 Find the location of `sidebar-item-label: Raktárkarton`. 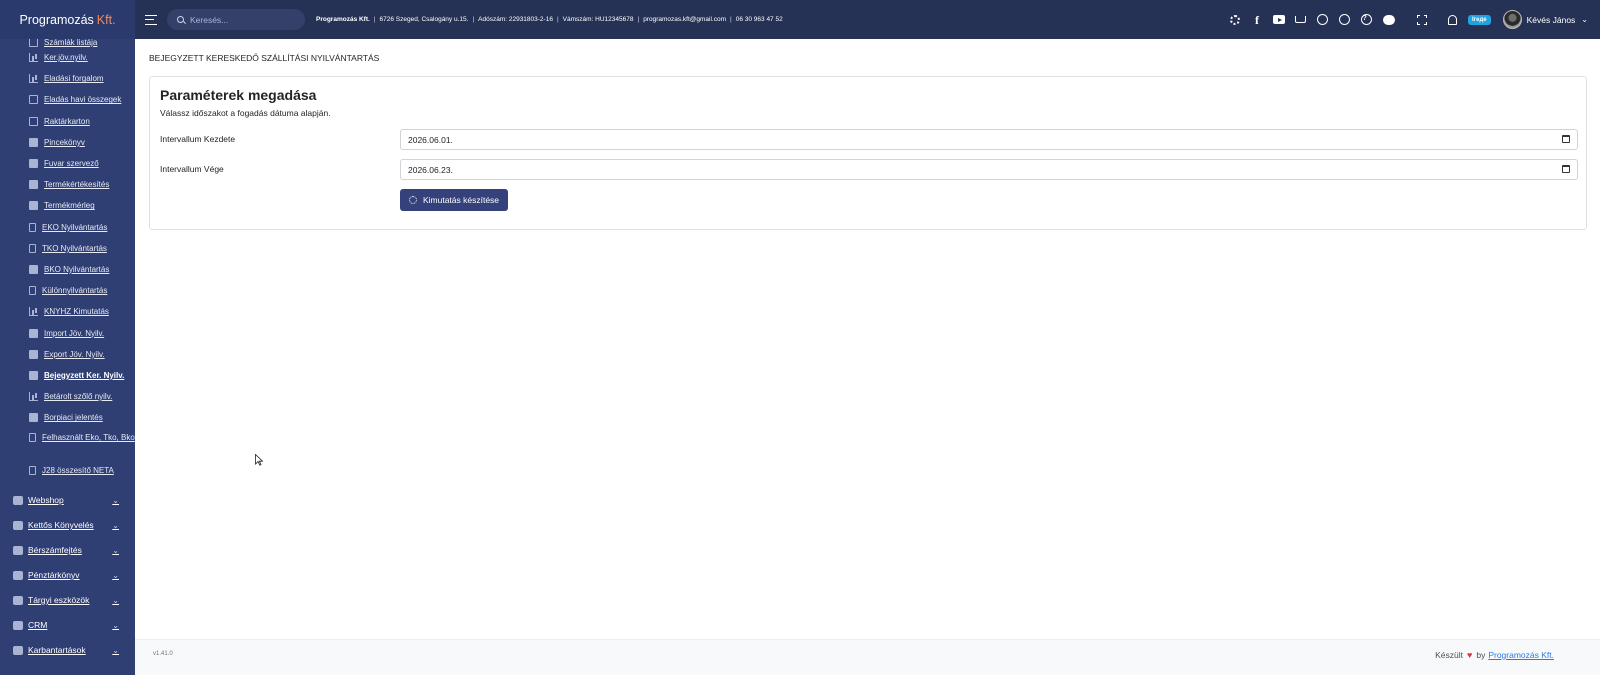

sidebar-item-label: Raktárkarton is located at coordinates (67, 121).